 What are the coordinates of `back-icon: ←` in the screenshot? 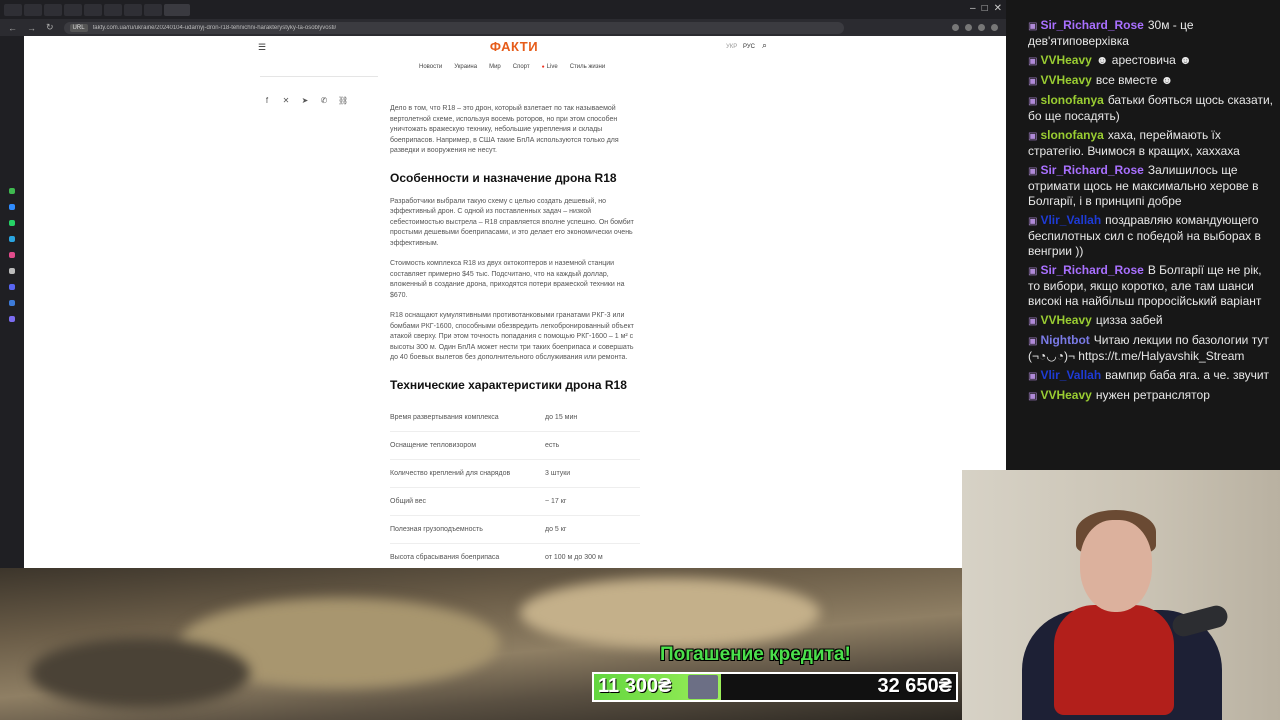 It's located at (12, 28).